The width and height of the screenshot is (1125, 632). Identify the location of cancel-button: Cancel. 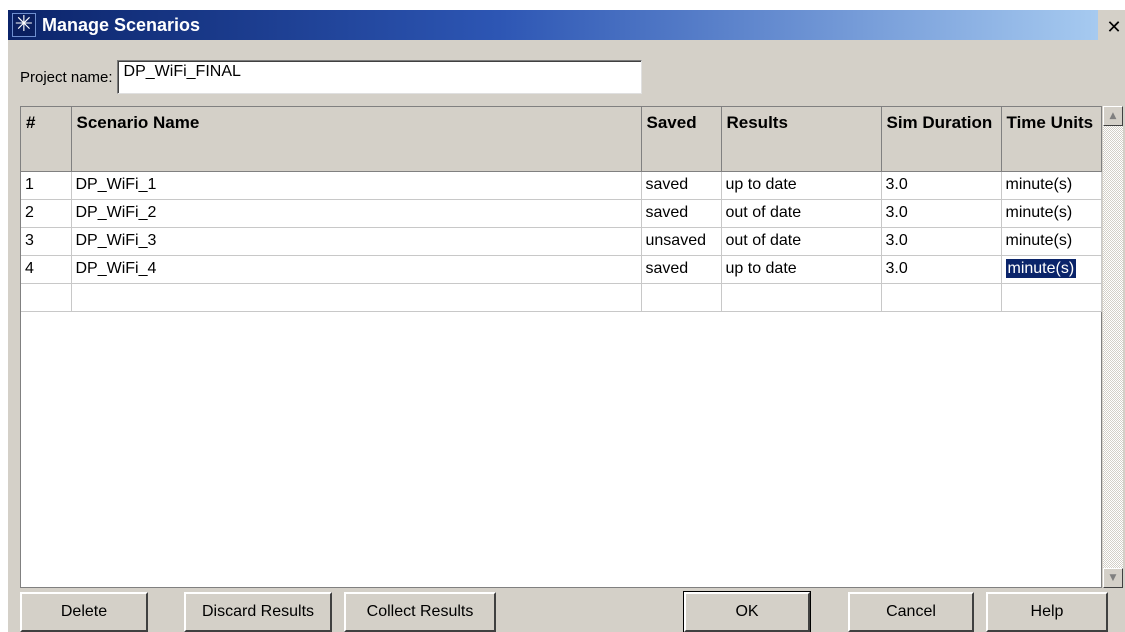
(911, 612).